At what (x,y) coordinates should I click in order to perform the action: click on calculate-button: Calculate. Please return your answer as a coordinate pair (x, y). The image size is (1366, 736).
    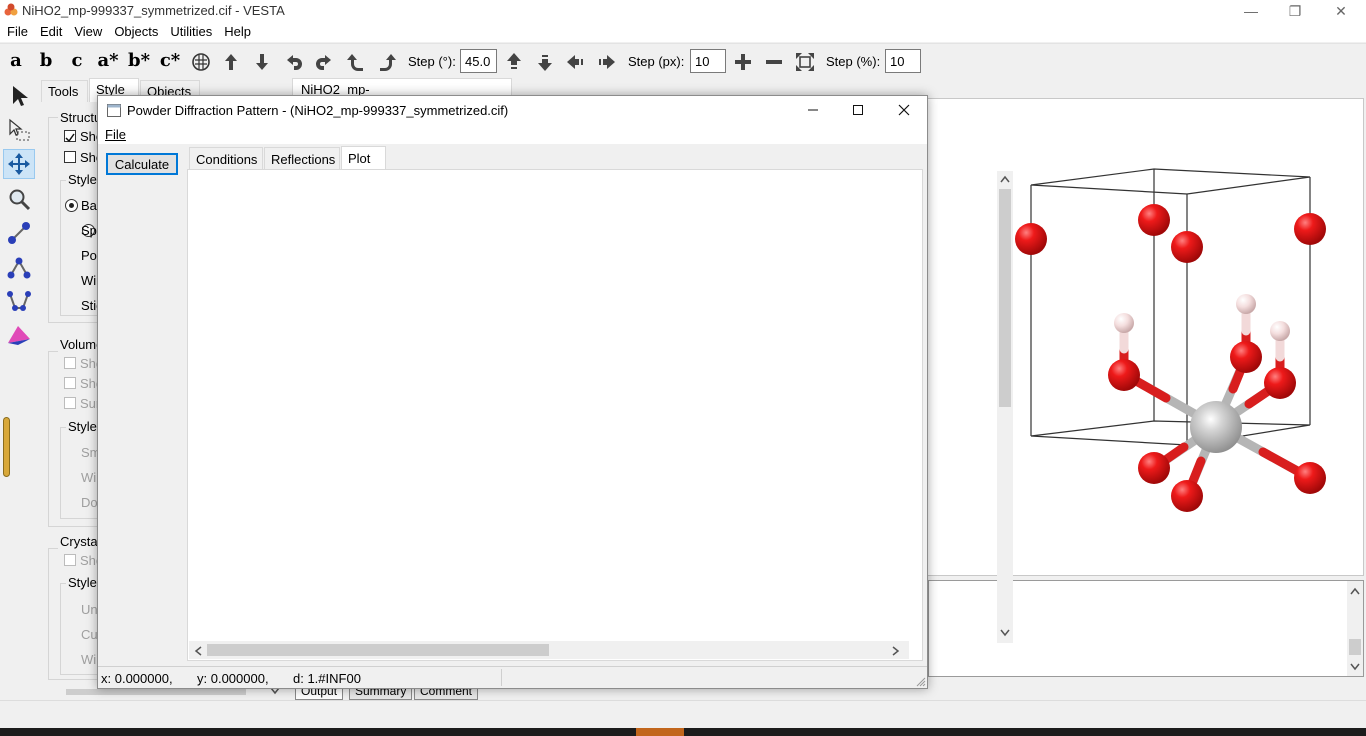
    Looking at the image, I should click on (142, 164).